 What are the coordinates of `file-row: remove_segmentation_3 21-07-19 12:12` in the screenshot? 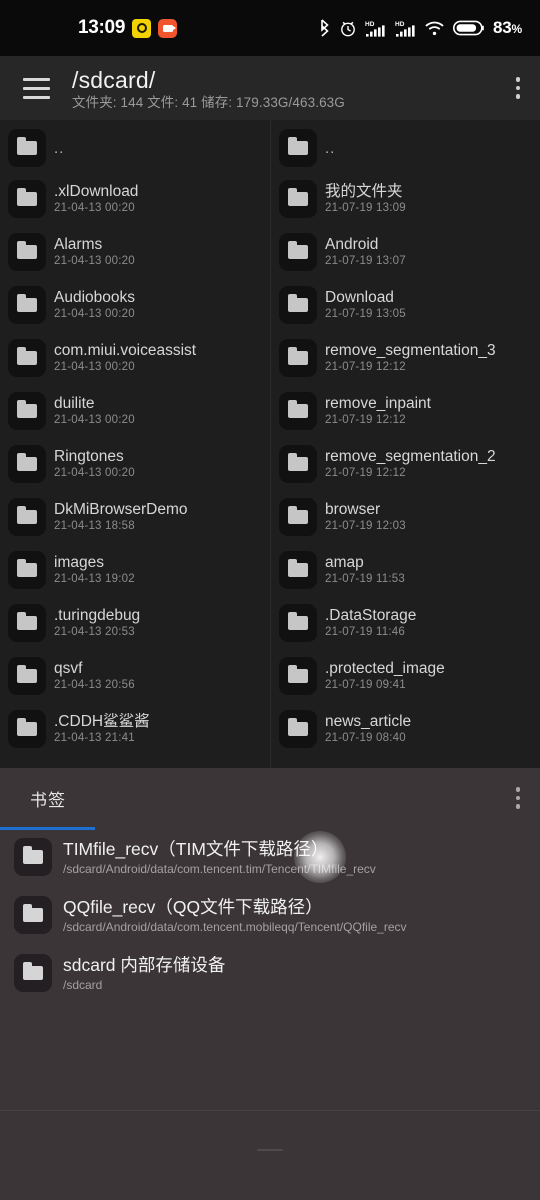 It's located at (405, 357).